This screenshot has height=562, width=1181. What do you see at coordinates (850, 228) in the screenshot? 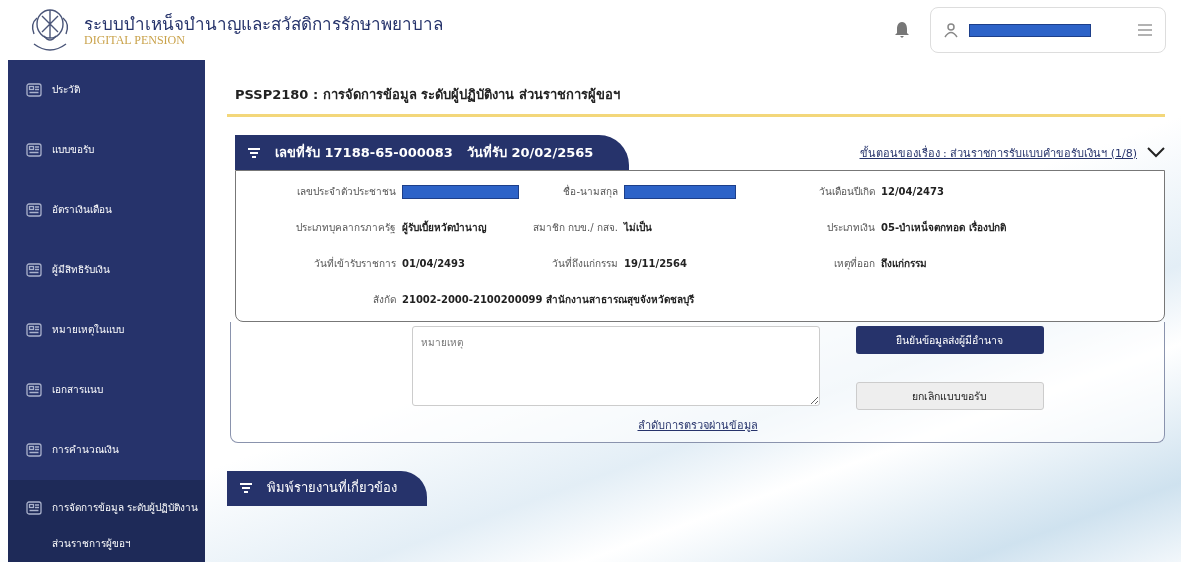
I see `field-label: ประเภทเงิน` at bounding box center [850, 228].